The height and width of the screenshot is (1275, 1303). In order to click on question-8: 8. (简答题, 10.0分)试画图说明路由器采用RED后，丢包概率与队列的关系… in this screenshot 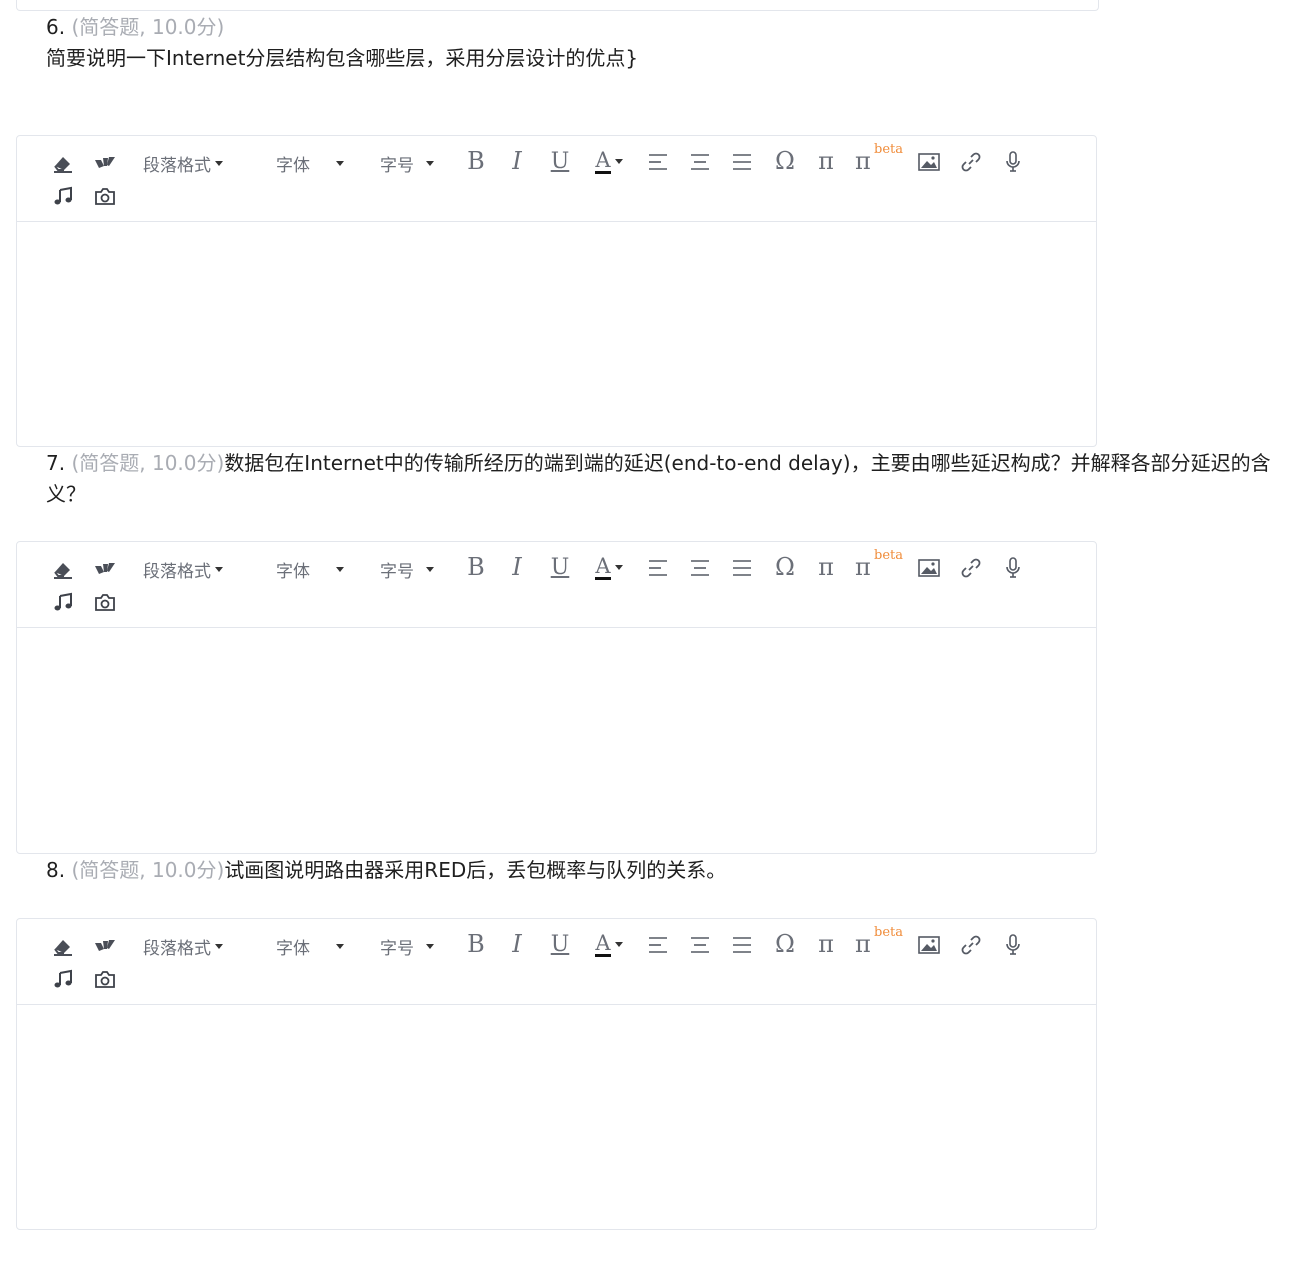, I will do `click(663, 870)`.